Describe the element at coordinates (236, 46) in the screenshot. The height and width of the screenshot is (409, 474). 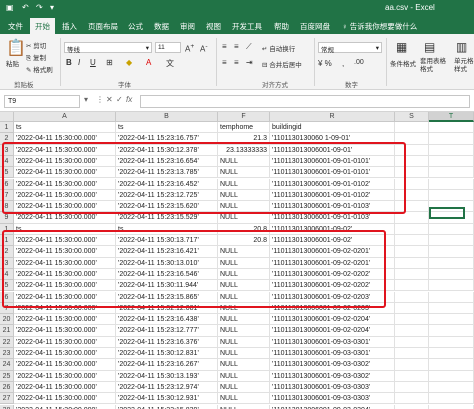
I see `align-middle-icon: ≡` at that location.